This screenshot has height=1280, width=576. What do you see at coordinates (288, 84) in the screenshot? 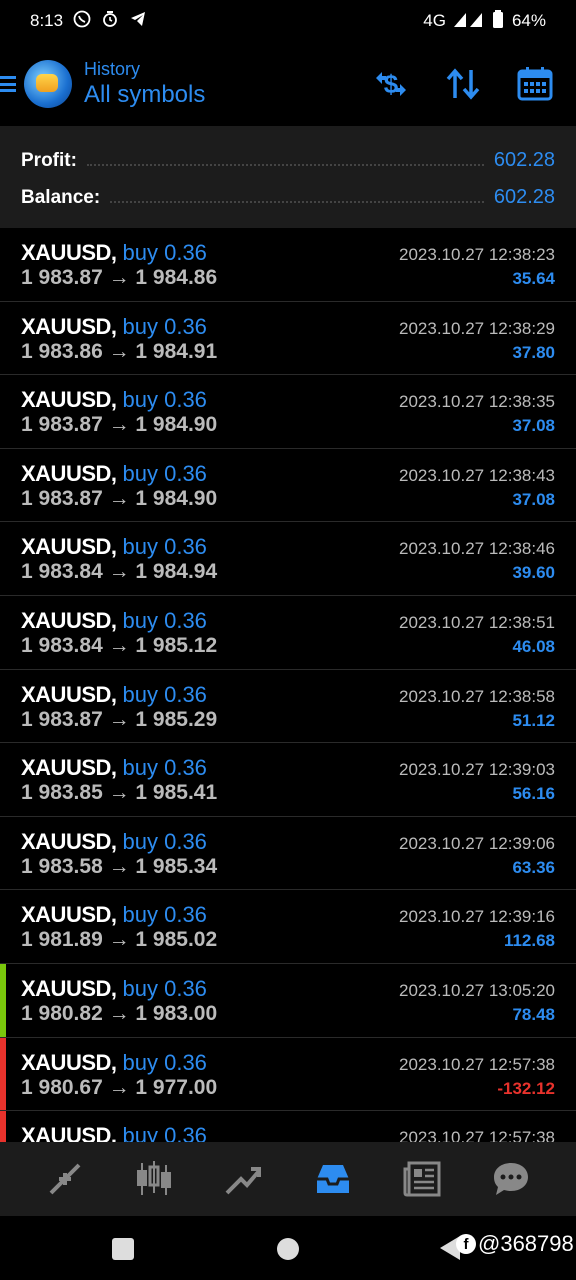
I see `app-header: History All symbols $` at bounding box center [288, 84].